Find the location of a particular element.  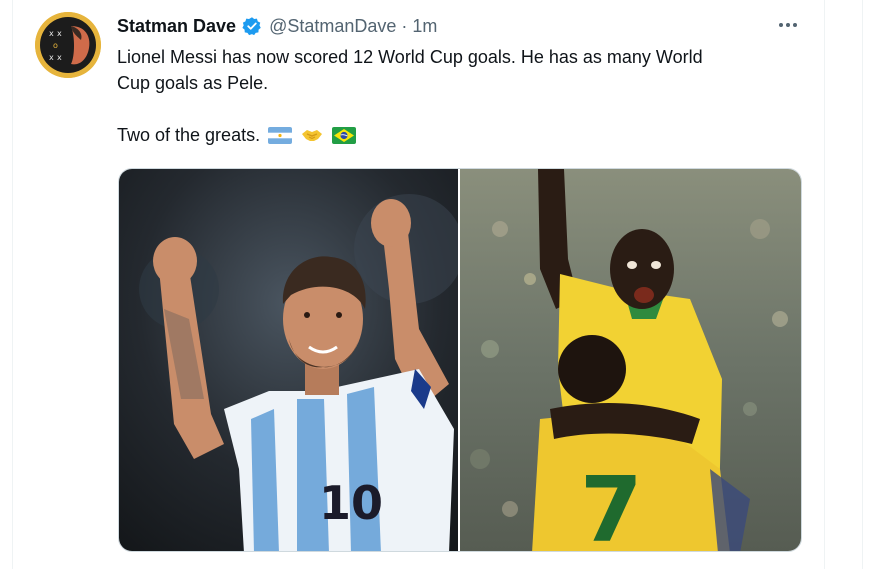

svg-text: 7 is located at coordinates (611, 504).